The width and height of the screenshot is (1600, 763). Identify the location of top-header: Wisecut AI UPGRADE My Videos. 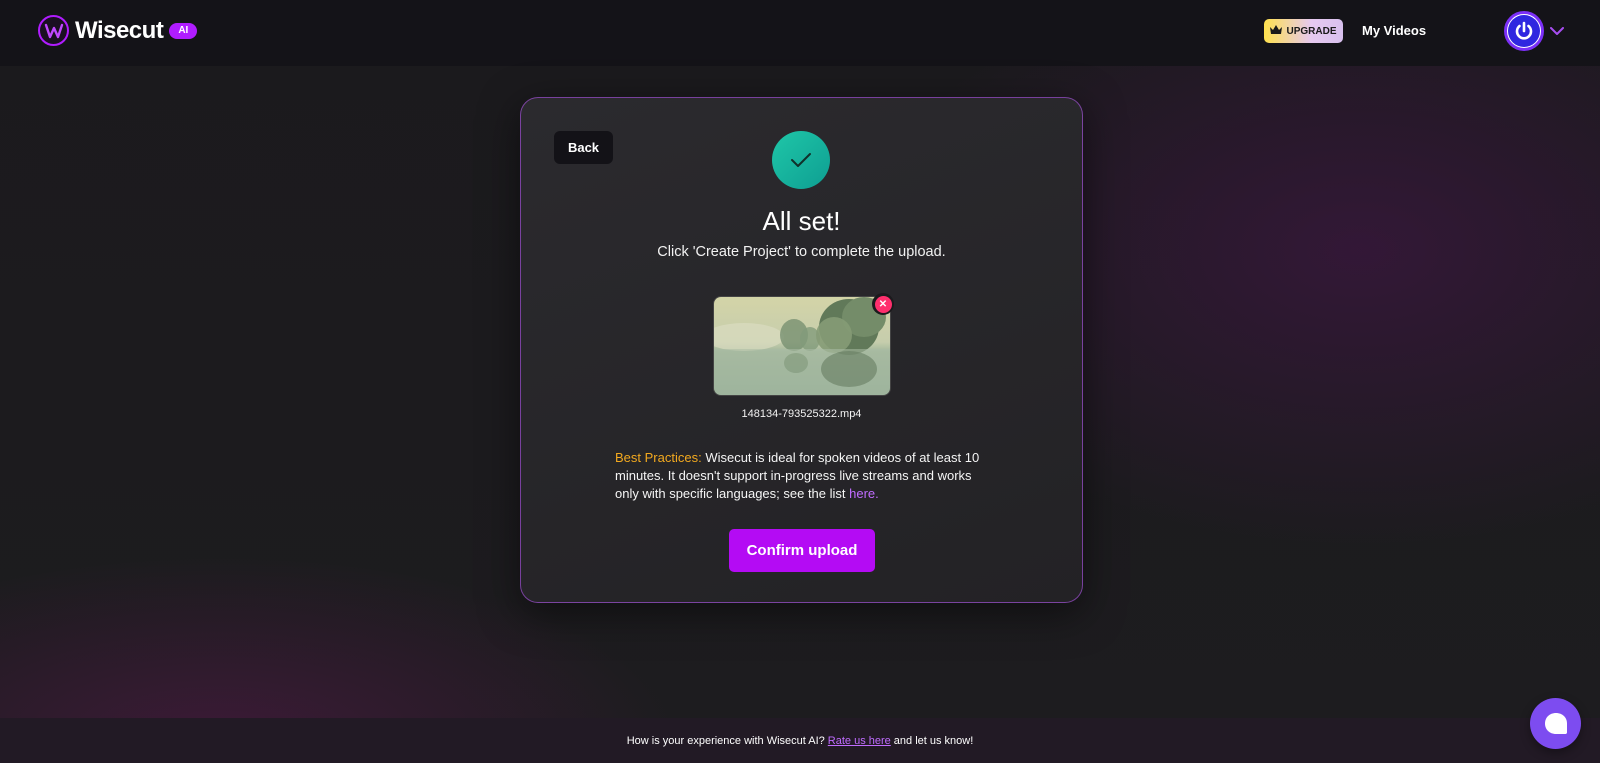
(800, 33).